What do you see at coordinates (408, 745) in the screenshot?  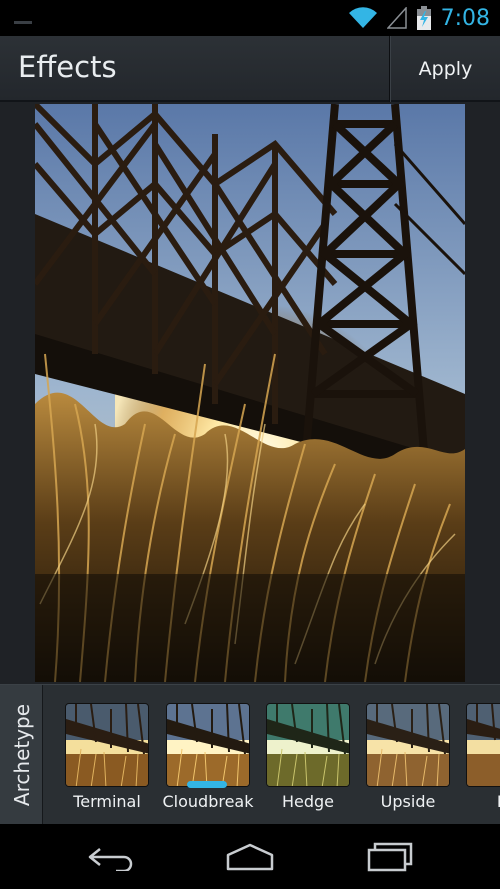 I see `effect-thumb-upside` at bounding box center [408, 745].